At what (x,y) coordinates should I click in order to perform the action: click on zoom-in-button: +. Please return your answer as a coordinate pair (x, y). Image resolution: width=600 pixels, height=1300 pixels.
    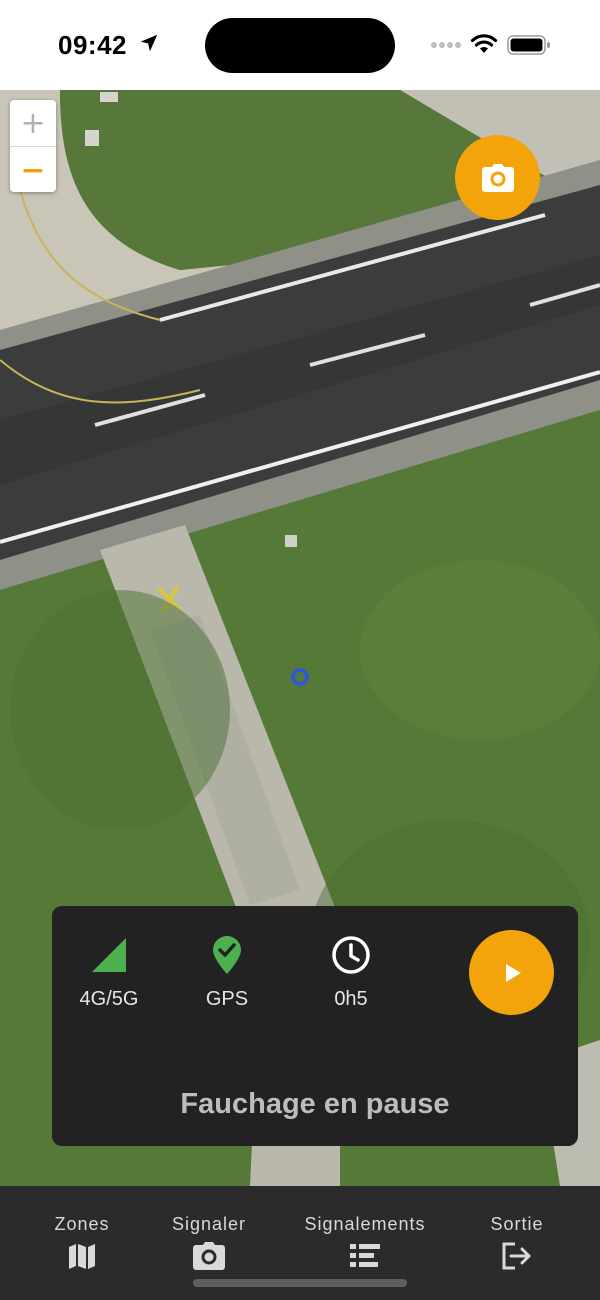
    Looking at the image, I should click on (33, 123).